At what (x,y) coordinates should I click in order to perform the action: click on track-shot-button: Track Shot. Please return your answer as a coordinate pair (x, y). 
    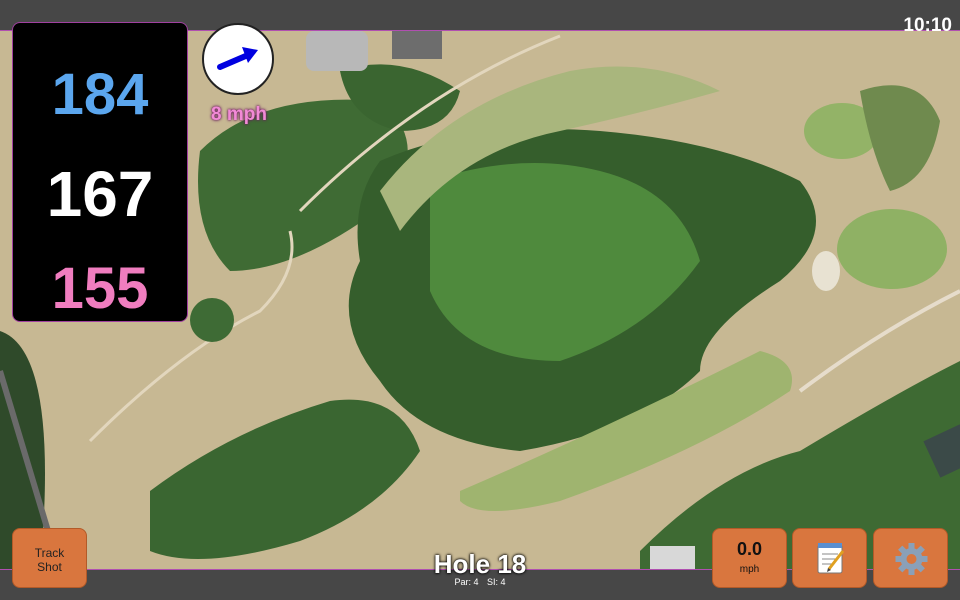
    Looking at the image, I should click on (49, 558).